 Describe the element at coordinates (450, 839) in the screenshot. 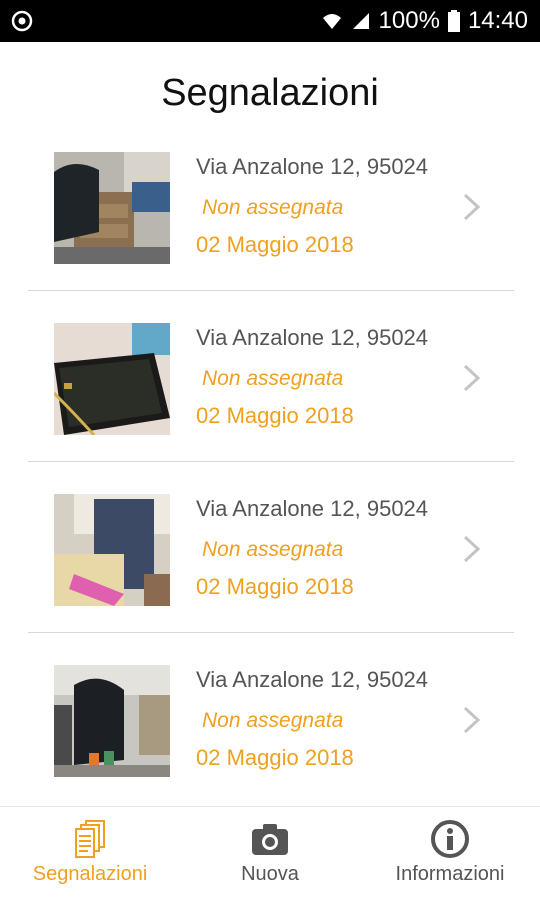

I see `info-icon` at that location.